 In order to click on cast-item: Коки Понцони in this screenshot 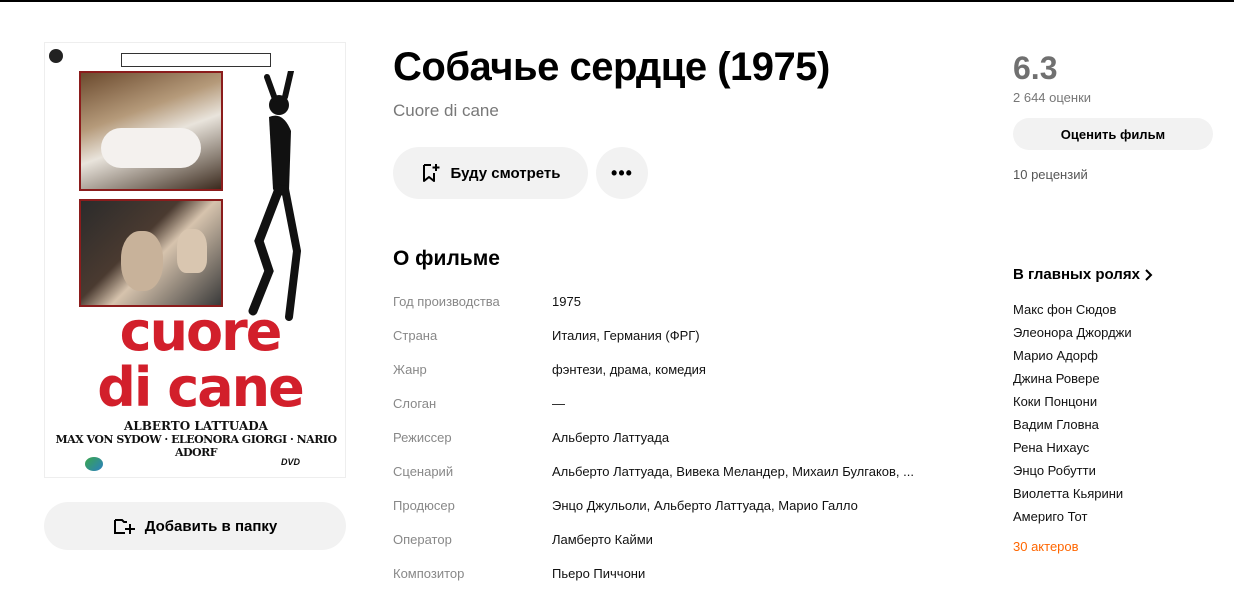, I will do `click(1072, 401)`.